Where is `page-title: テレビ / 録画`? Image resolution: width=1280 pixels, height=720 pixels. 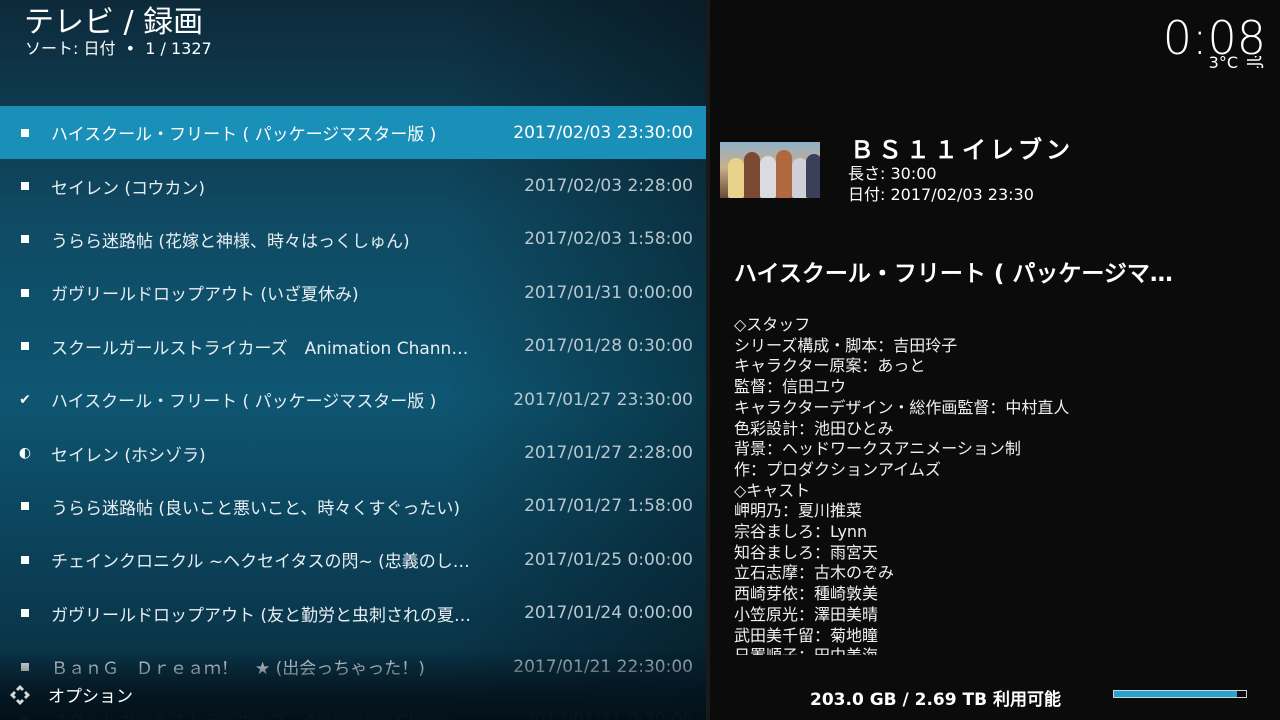
page-title: テレビ / 録画 is located at coordinates (114, 22).